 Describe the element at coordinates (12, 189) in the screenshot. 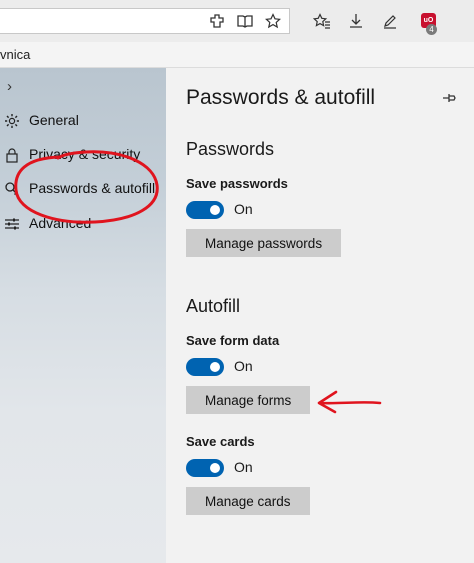

I see `key-icon` at that location.